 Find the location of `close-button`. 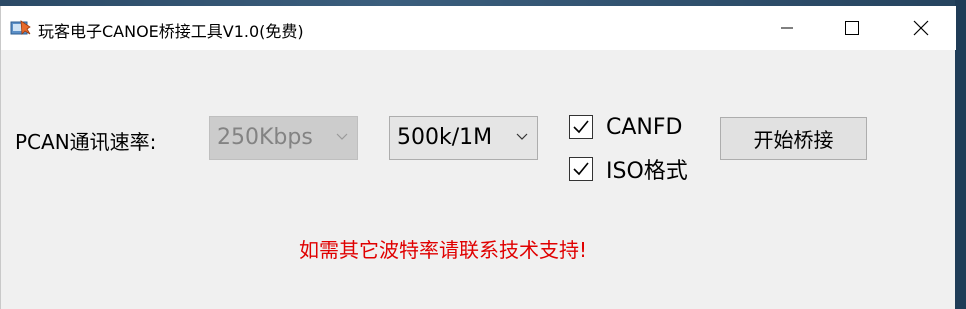

close-button is located at coordinates (921, 28).